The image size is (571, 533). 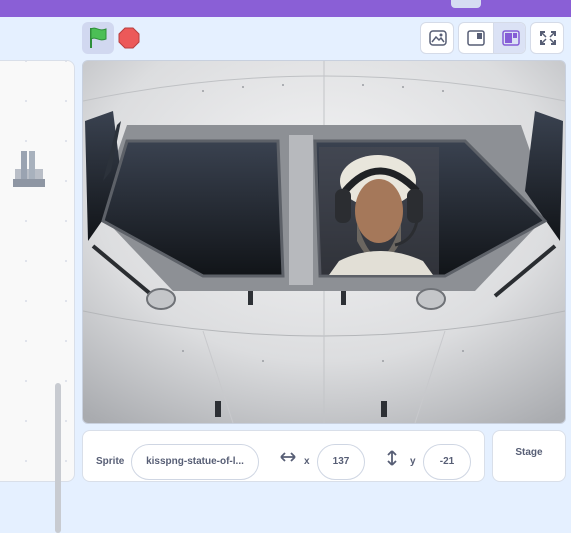 I want to click on fullscreen-icon, so click(x=548, y=38).